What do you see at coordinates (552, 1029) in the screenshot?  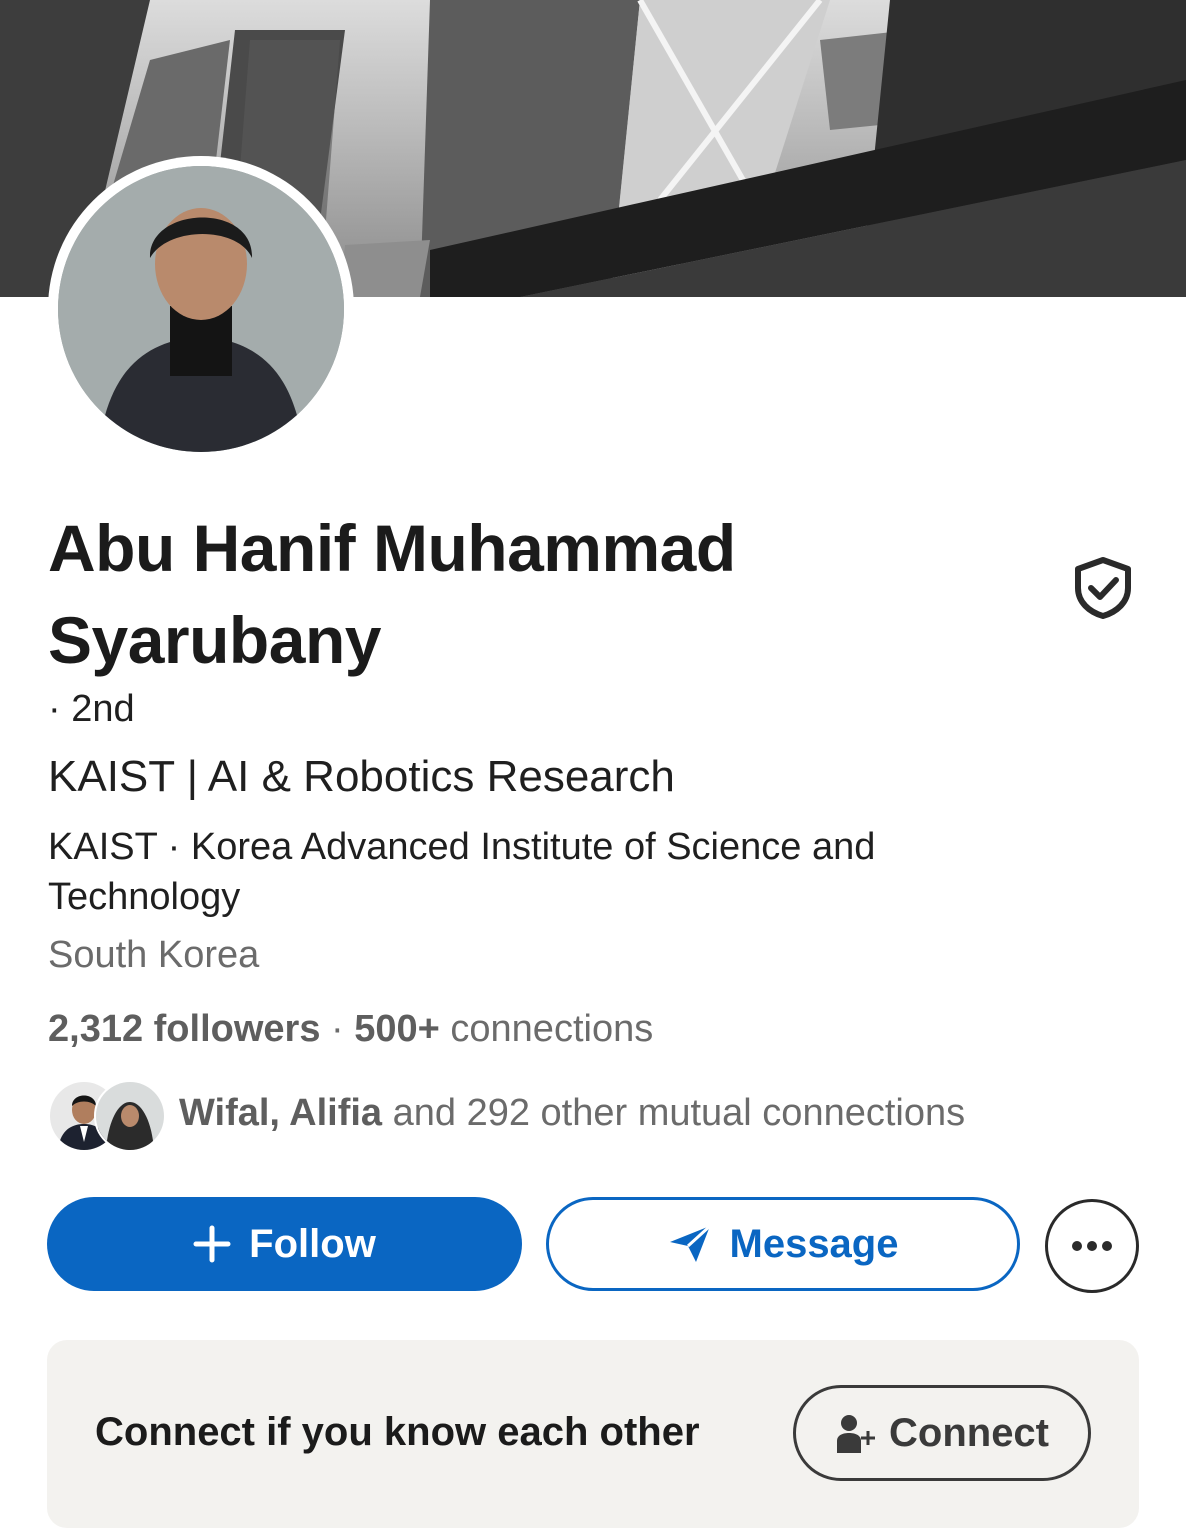 I see `connections-label: connections` at bounding box center [552, 1029].